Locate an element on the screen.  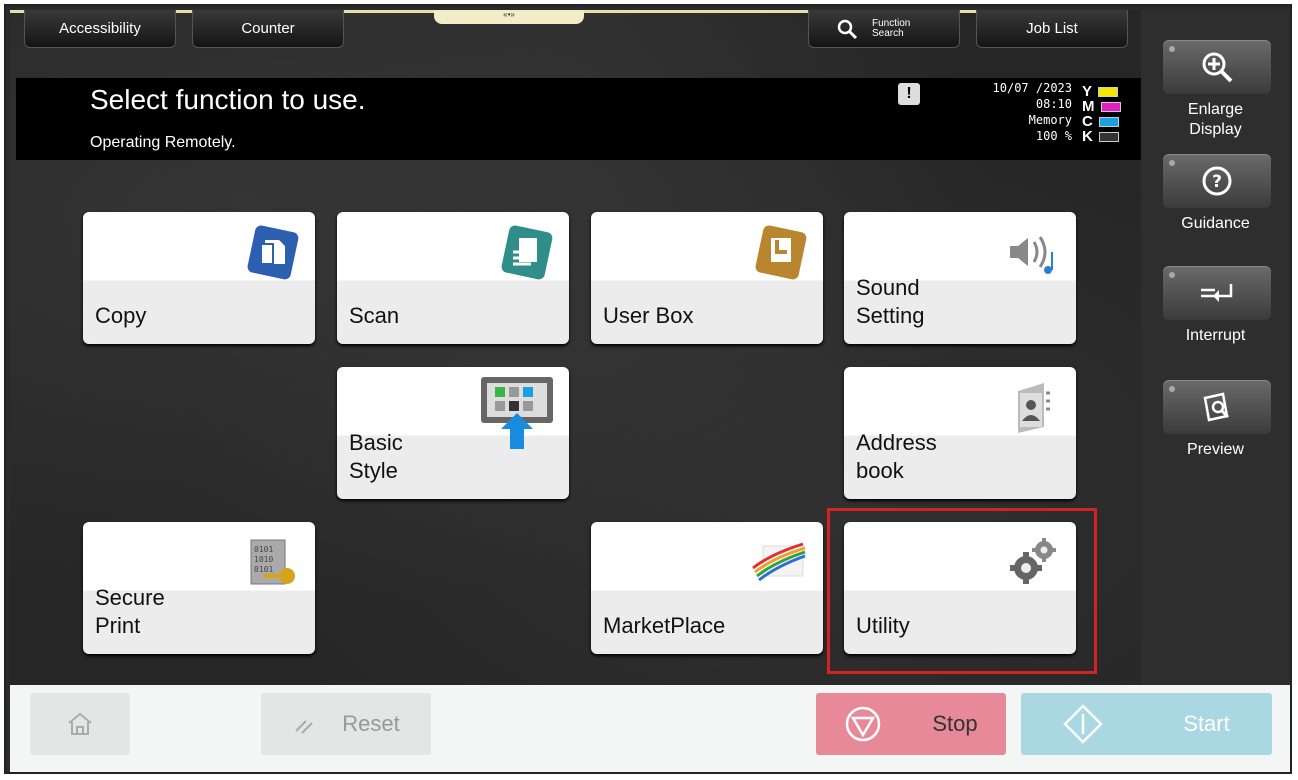
toner-c-letter: C is located at coordinates (1087, 121).